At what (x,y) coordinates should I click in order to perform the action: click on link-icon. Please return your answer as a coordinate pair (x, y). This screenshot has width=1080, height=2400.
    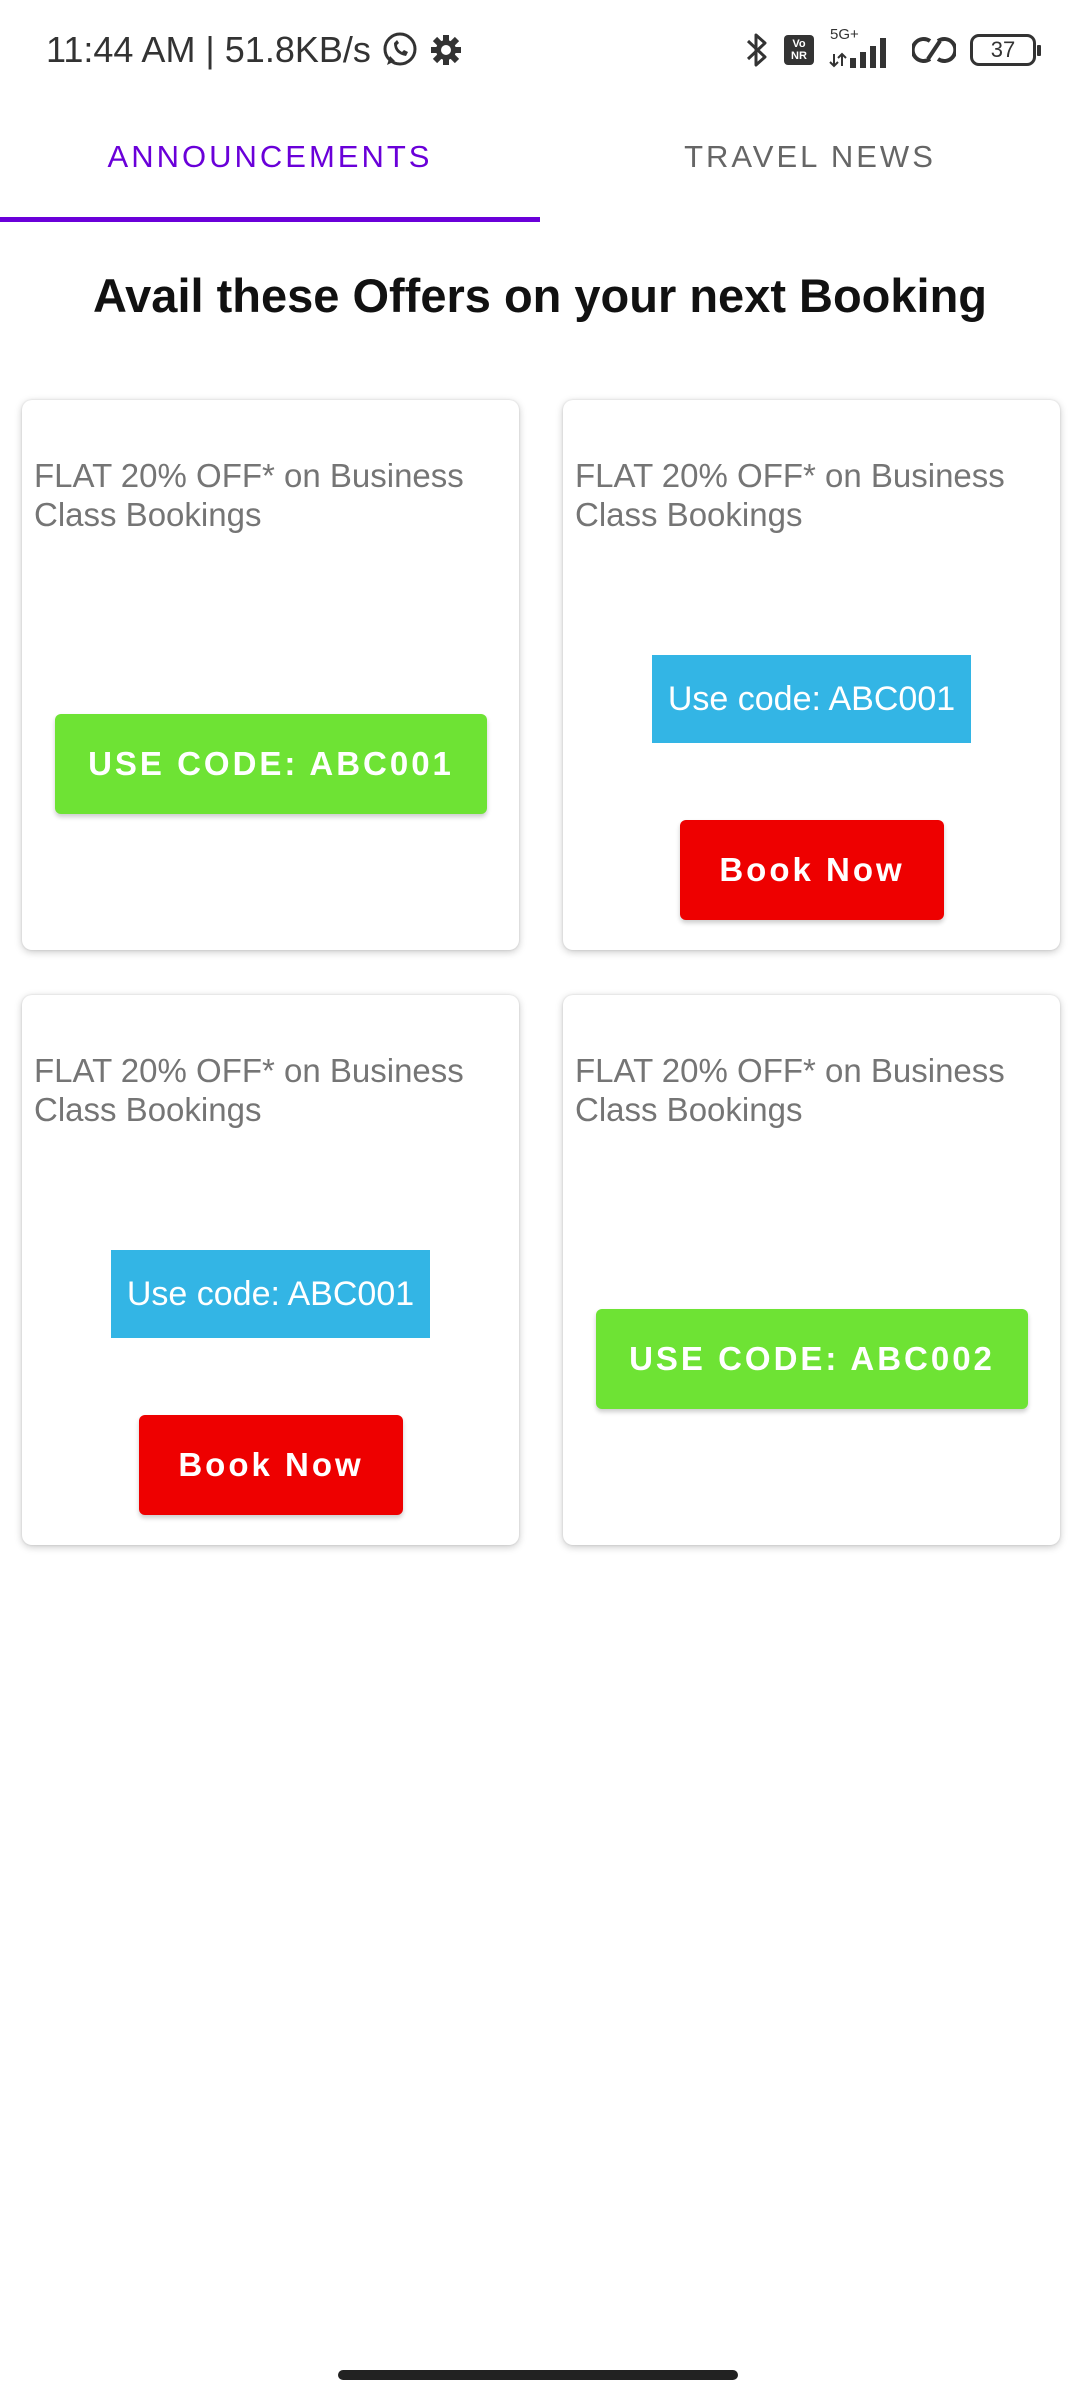
    Looking at the image, I should click on (934, 50).